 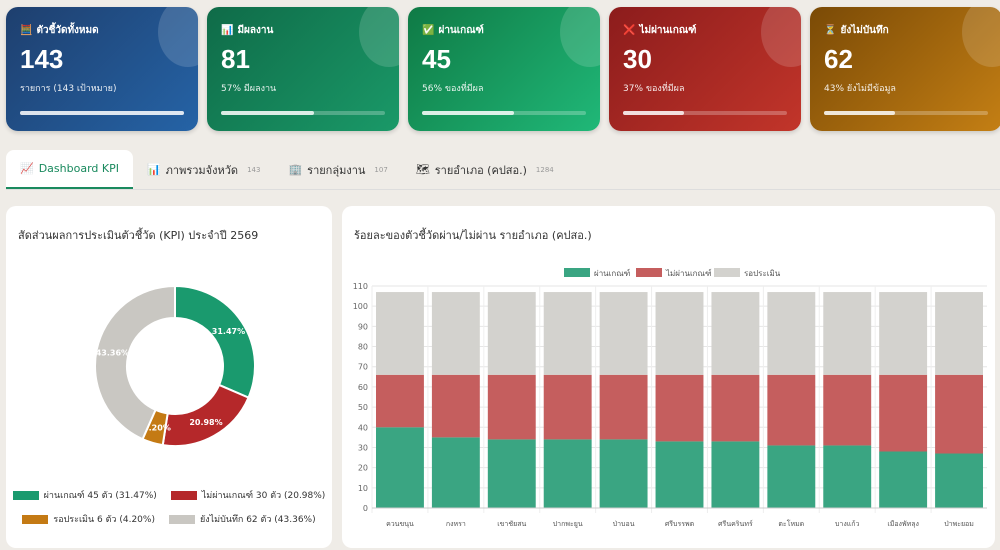 What do you see at coordinates (544, 169) in the screenshot?
I see `tab-count: 1284` at bounding box center [544, 169].